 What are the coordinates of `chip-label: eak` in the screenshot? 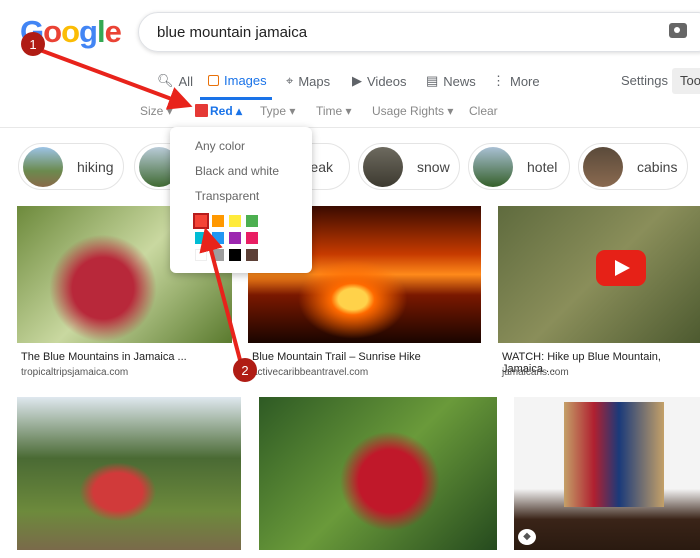 It's located at (321, 166).